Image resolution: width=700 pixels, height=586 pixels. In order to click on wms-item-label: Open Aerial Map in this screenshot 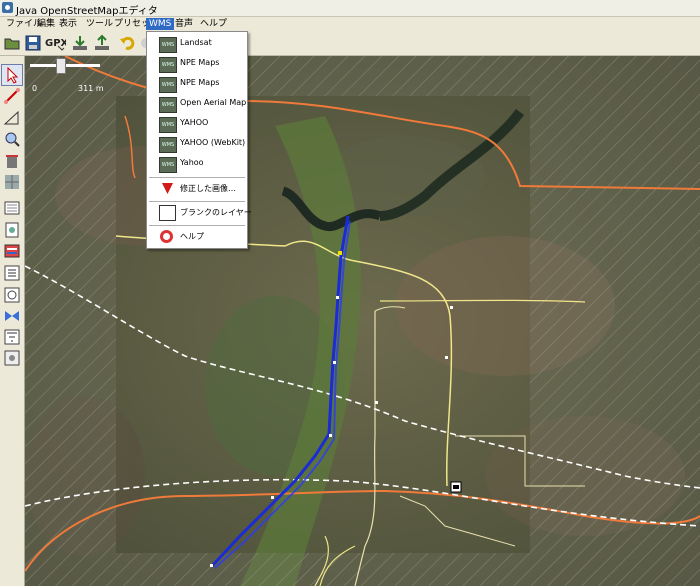, I will do `click(213, 102)`.